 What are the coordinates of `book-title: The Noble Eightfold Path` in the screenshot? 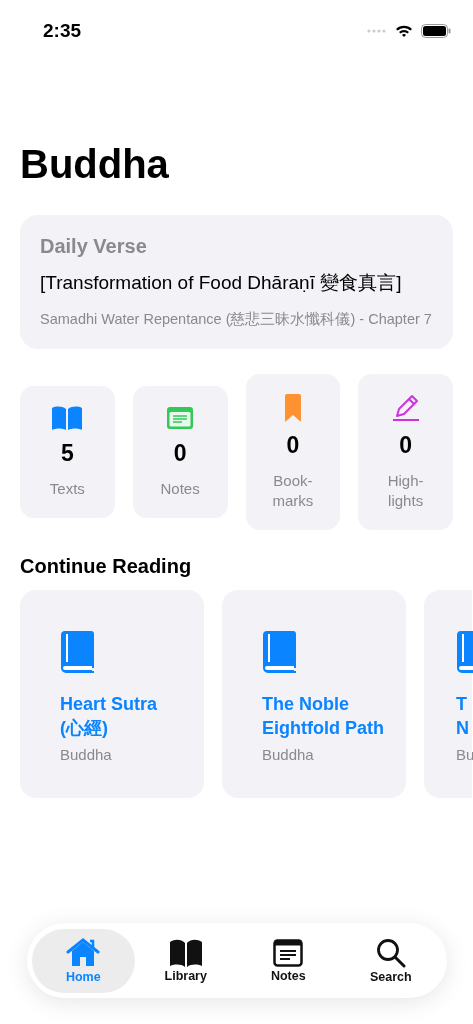 It's located at (323, 716).